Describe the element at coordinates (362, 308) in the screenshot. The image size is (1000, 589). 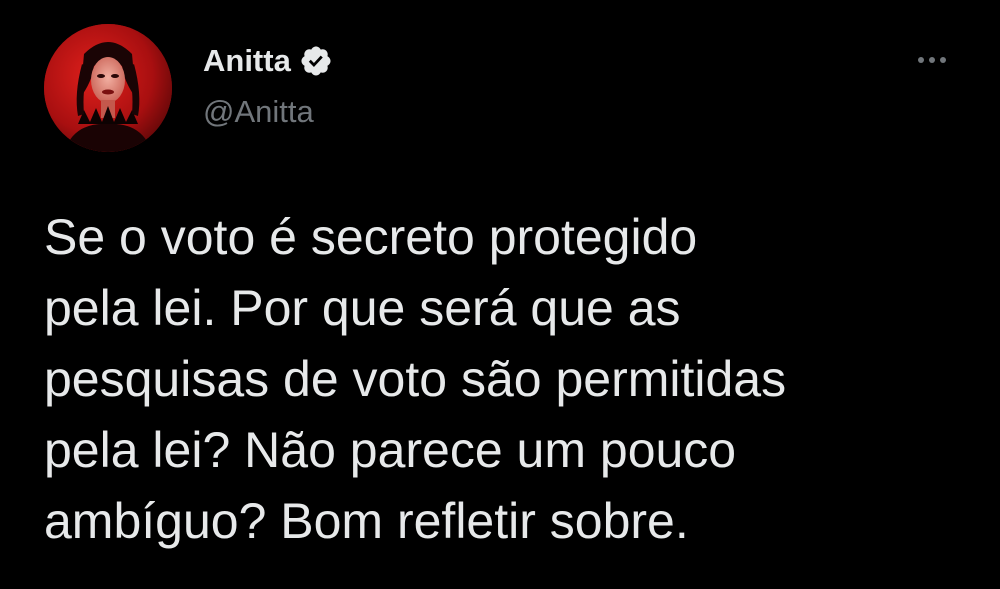
I see `tweet-text-line: pela lei. Por que será que as` at that location.